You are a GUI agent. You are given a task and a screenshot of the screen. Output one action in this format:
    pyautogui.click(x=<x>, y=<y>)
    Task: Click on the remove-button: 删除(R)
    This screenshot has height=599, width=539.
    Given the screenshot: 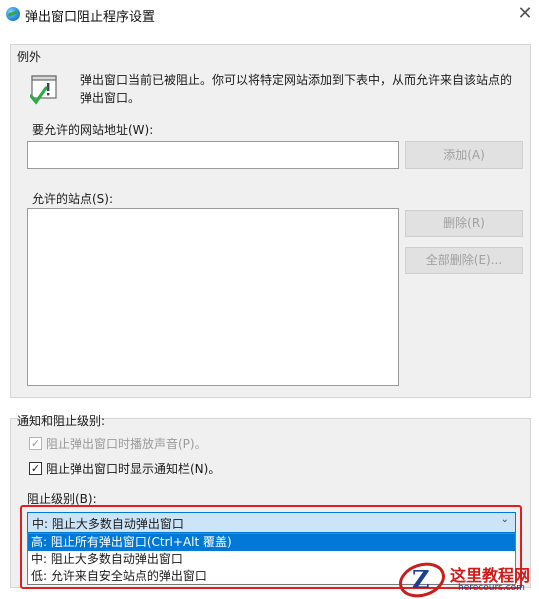 What is the action you would take?
    pyautogui.click(x=464, y=223)
    